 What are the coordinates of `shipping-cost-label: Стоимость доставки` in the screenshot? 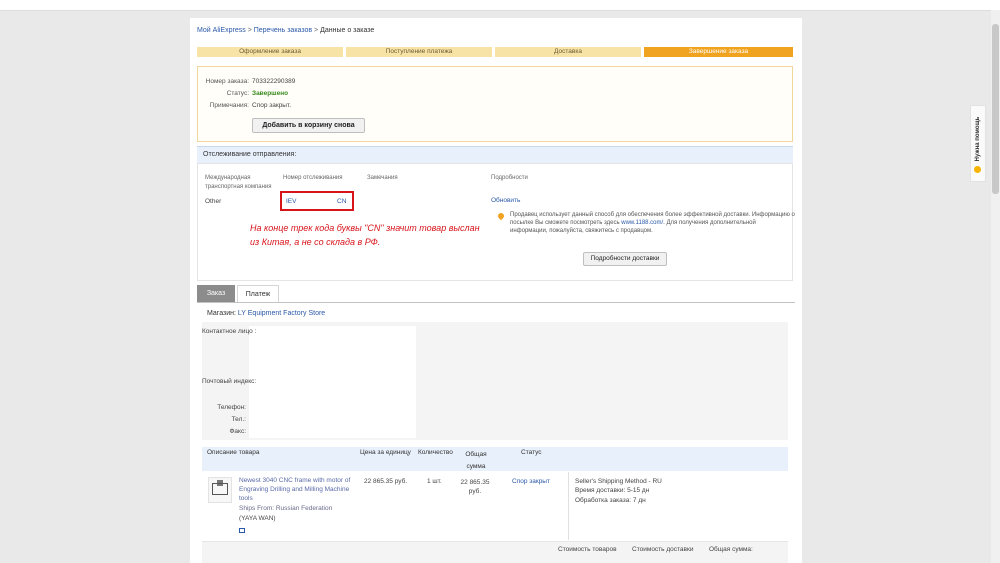 It's located at (663, 549).